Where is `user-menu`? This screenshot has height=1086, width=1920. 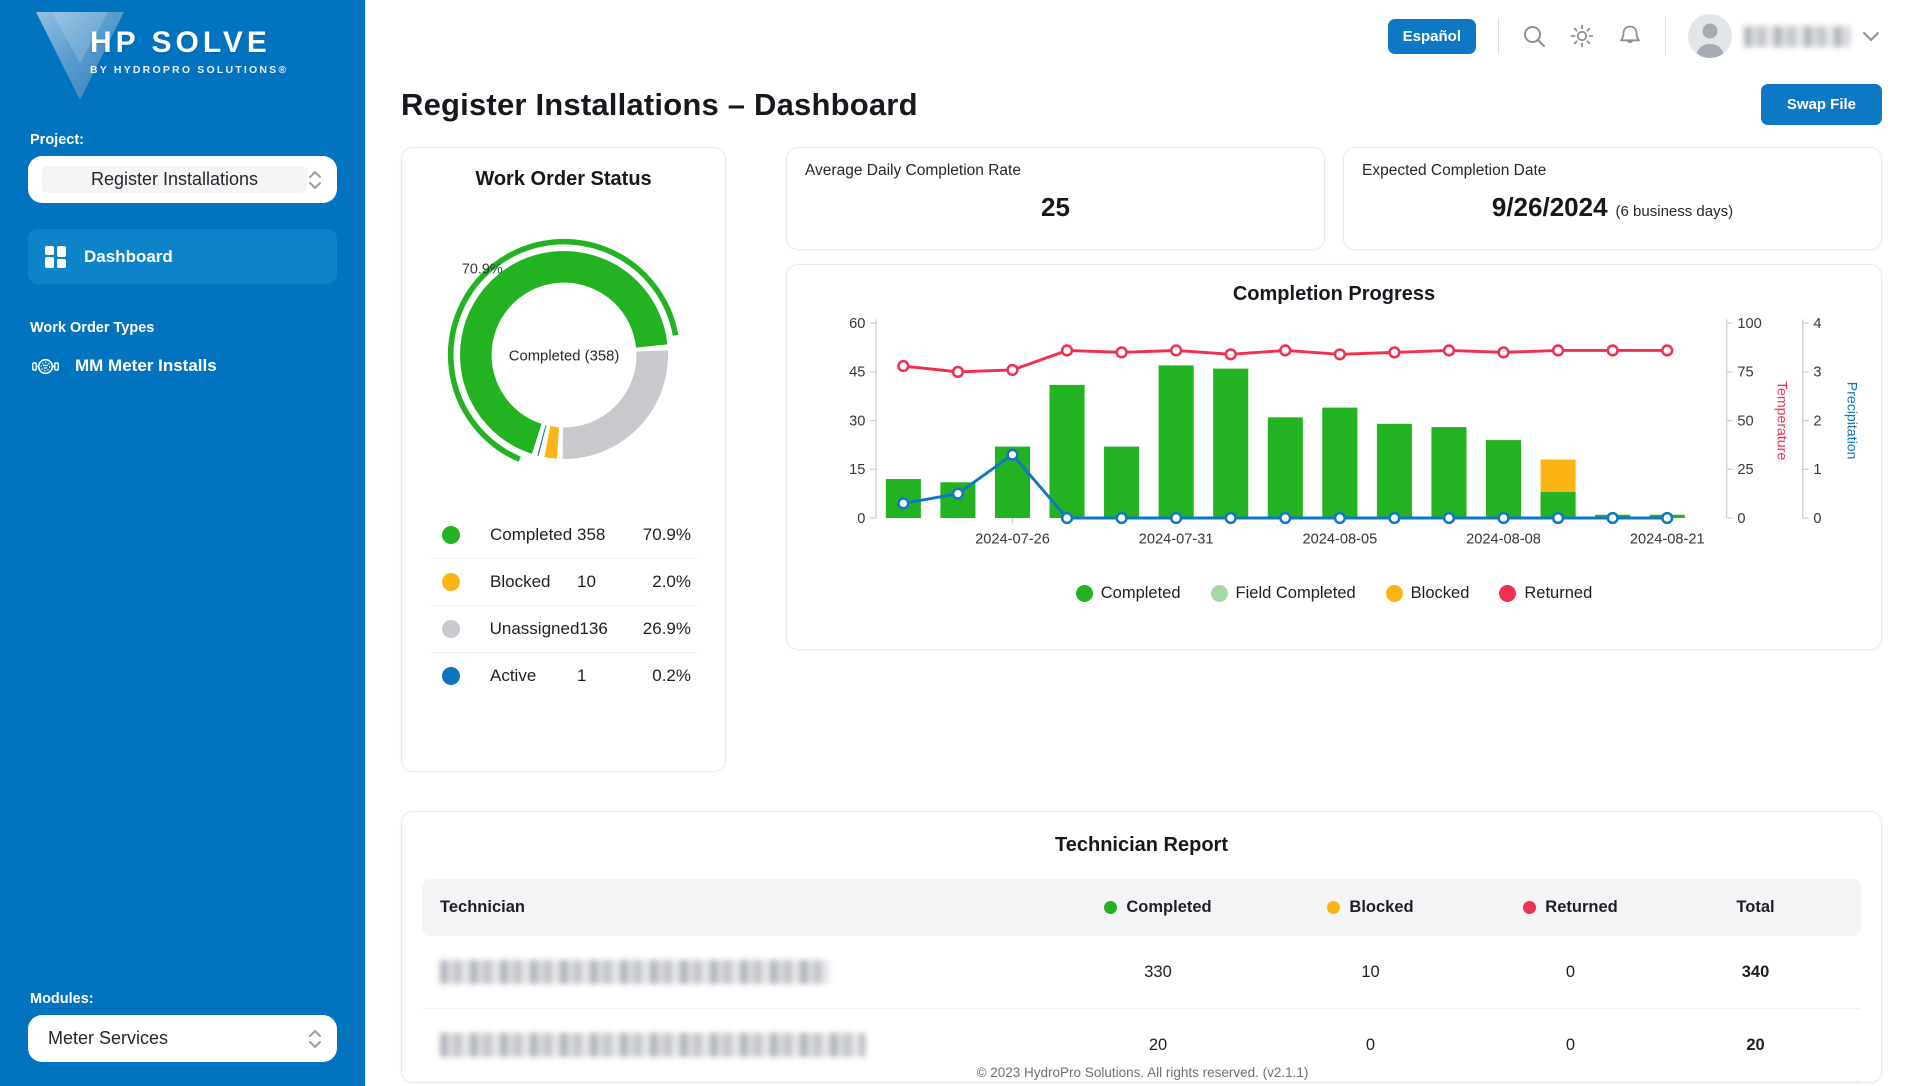
user-menu is located at coordinates (1784, 36).